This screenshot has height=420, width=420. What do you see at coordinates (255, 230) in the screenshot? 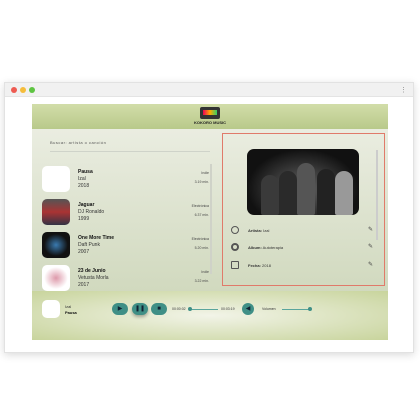
I see `artist-label: Artista:` at bounding box center [255, 230].